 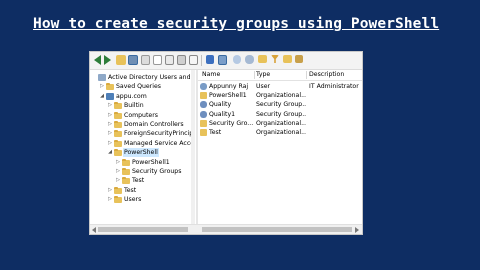 I want to click on add-to-group-icon, so click(x=299, y=59).